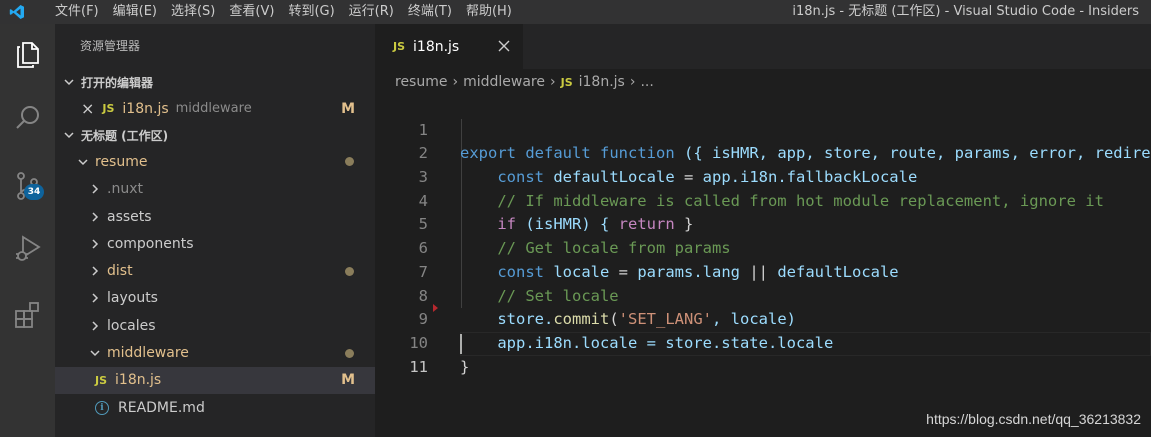  Describe the element at coordinates (436, 46) in the screenshot. I see `tab-label: i18n.js` at that location.